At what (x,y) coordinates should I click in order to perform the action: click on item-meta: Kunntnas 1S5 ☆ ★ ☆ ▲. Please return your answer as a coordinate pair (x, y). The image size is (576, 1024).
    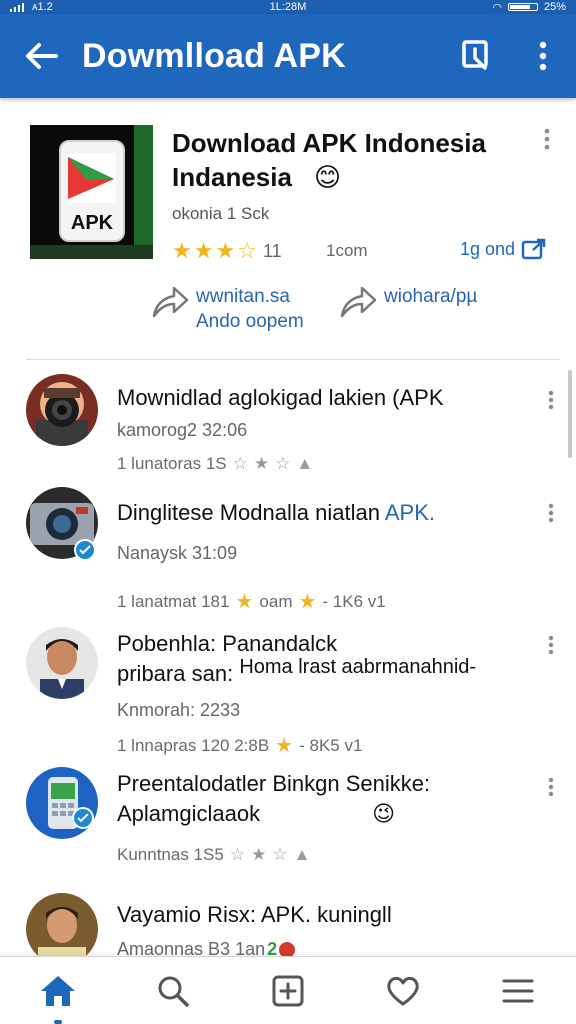
    Looking at the image, I should click on (213, 855).